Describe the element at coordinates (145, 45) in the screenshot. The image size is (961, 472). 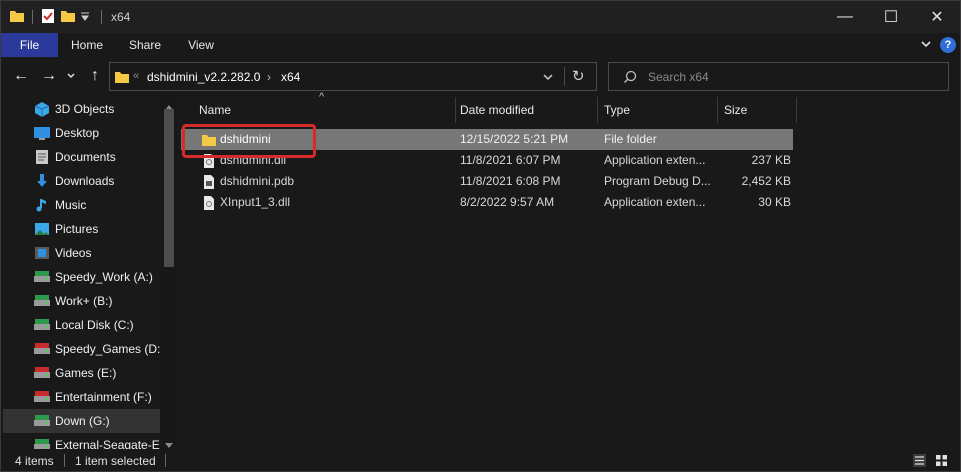
I see `tab-share: Share` at that location.